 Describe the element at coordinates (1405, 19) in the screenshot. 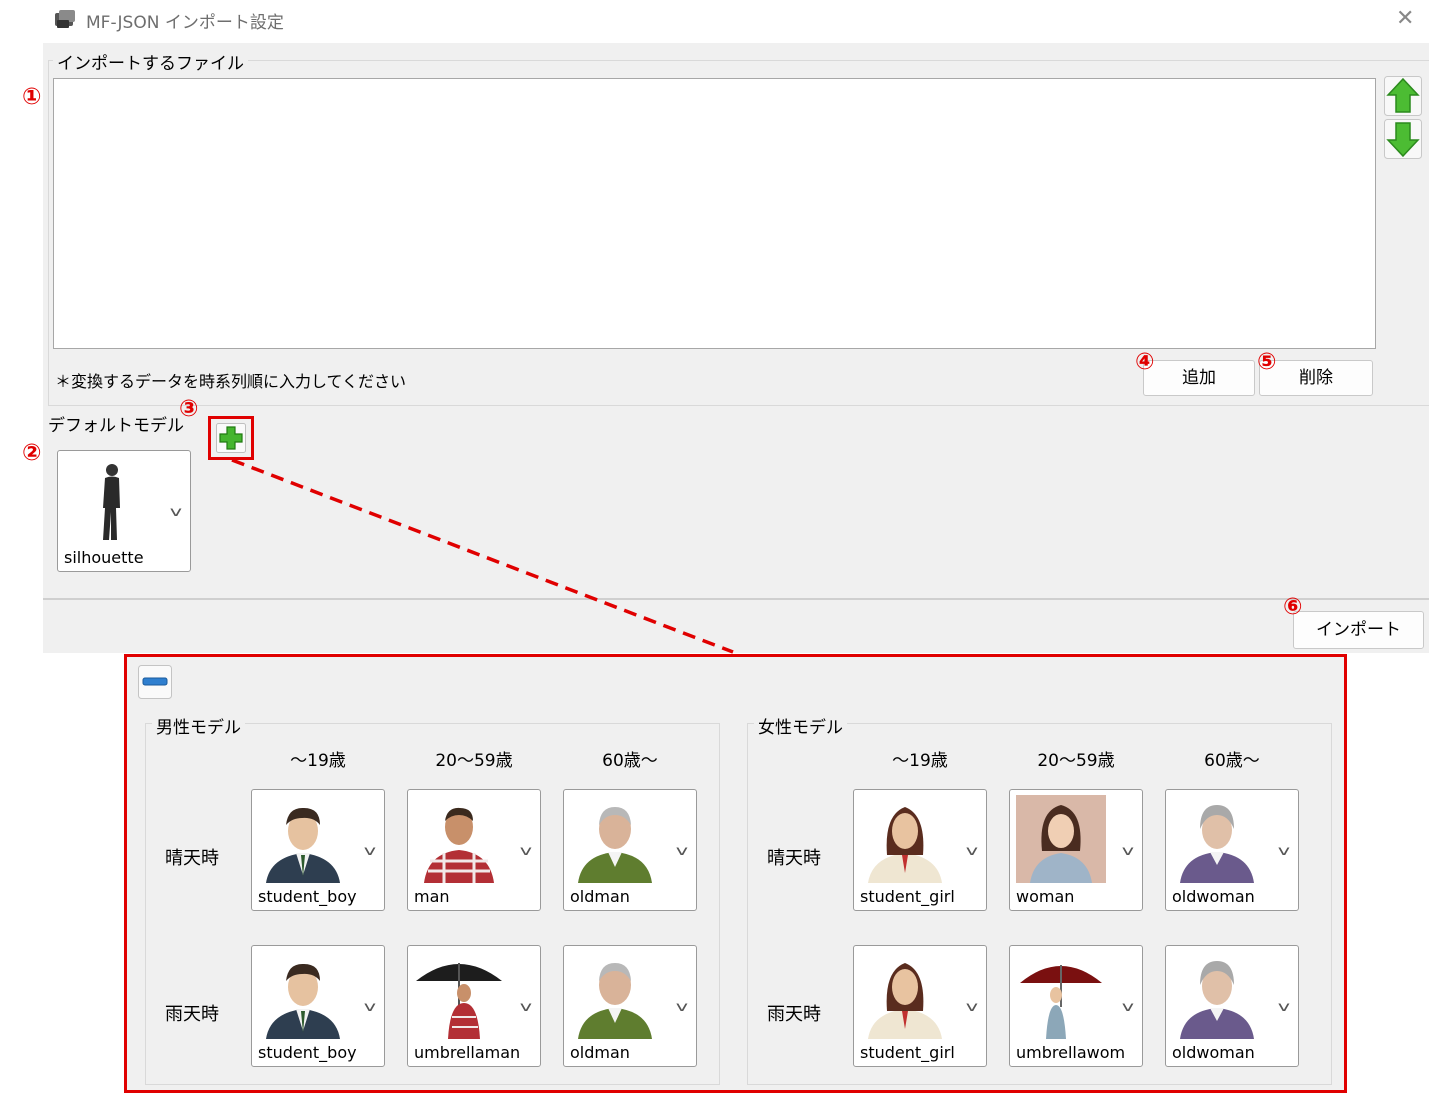

I see `close-icon: ✕` at that location.